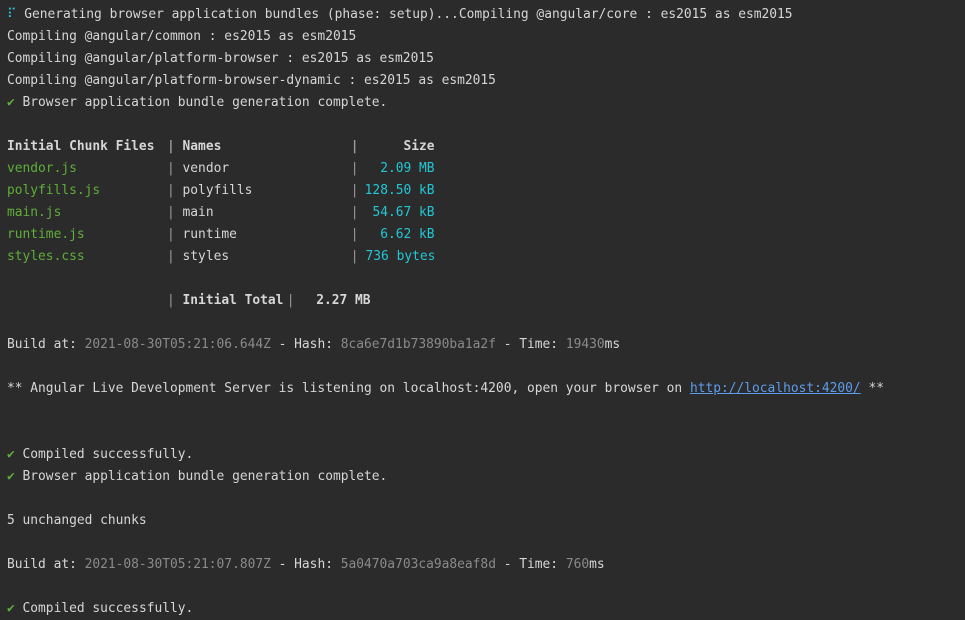 The image size is (965, 620). What do you see at coordinates (486, 301) in the screenshot?
I see `table-total-row: | Initial Total | 2.27 MB` at bounding box center [486, 301].